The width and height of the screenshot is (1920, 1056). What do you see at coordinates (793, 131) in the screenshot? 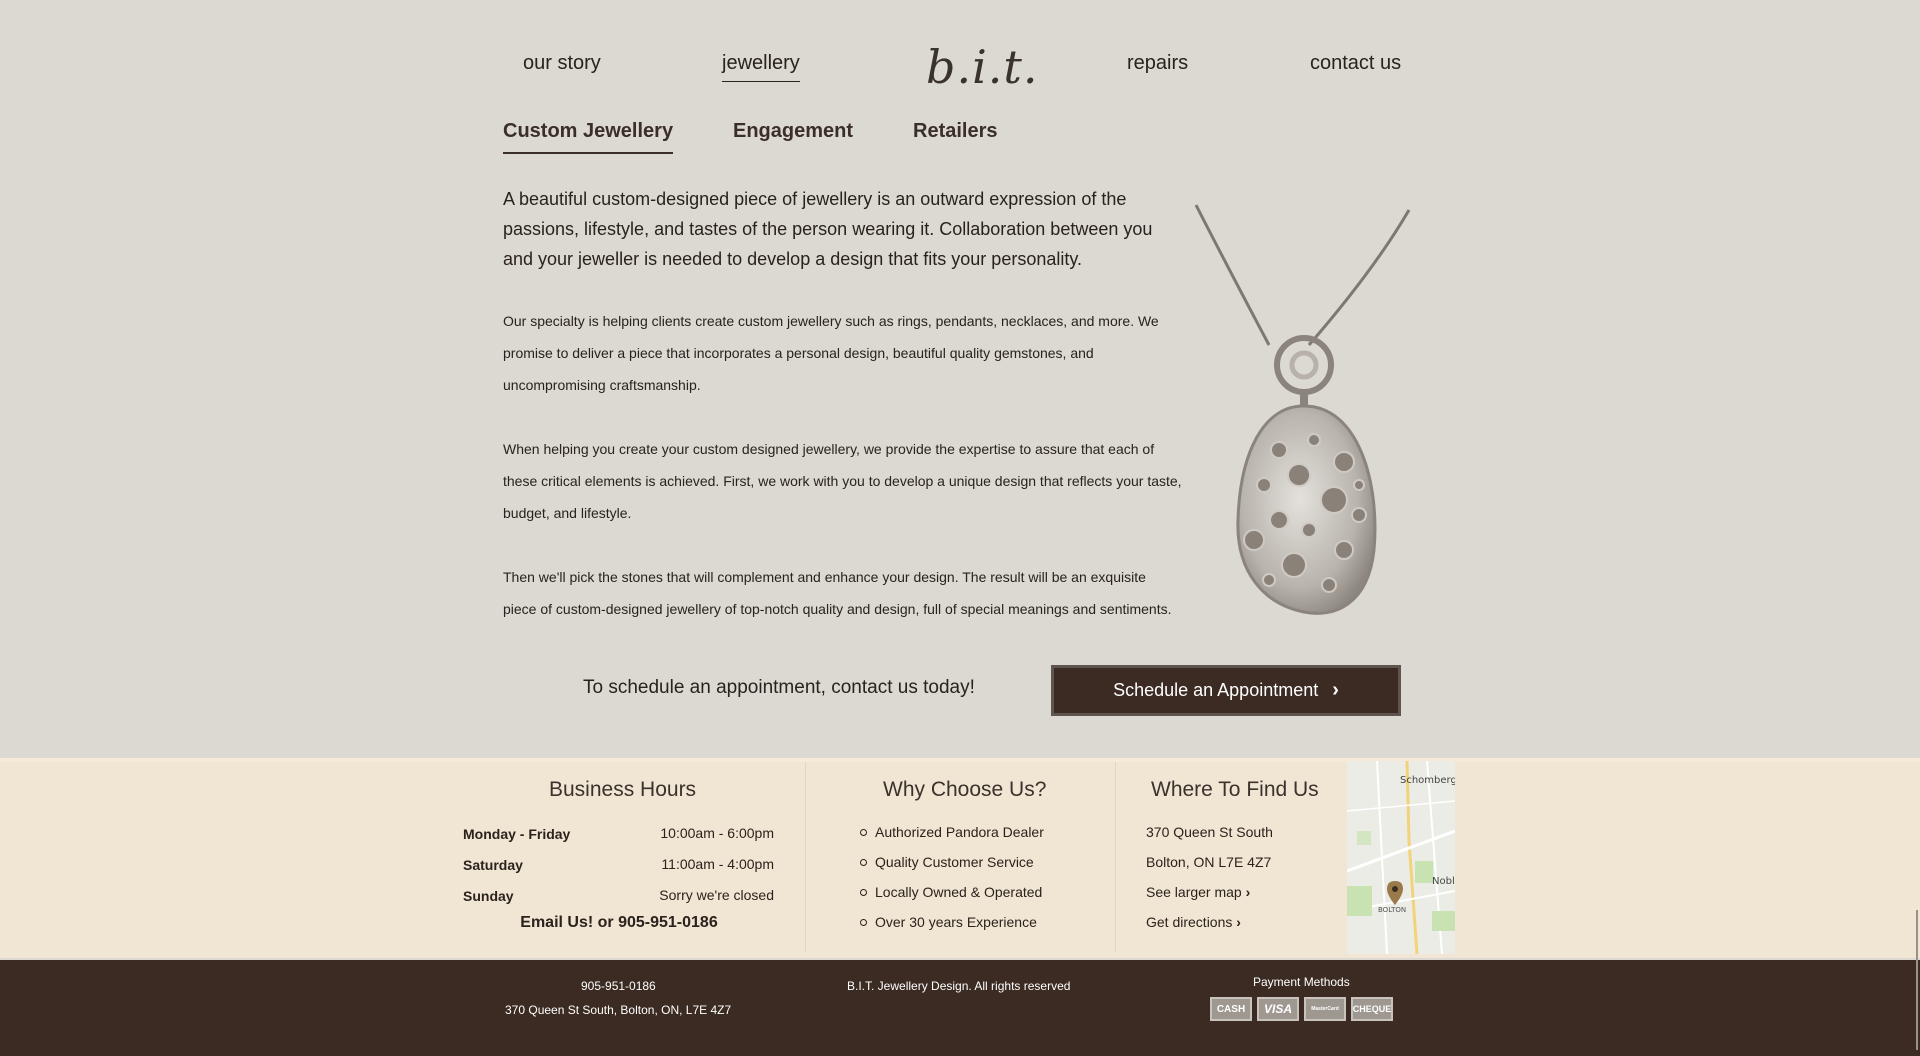
I see `tab-engagement: Engagement` at bounding box center [793, 131].